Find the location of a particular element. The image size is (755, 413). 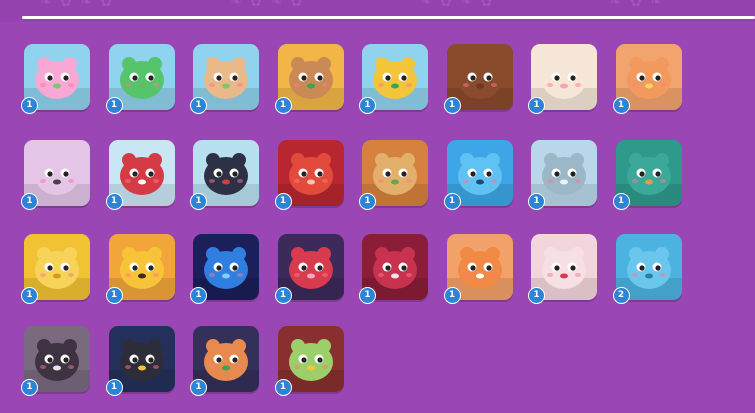

blook-tile-snowman-sweater: 1 is located at coordinates (140, 175).